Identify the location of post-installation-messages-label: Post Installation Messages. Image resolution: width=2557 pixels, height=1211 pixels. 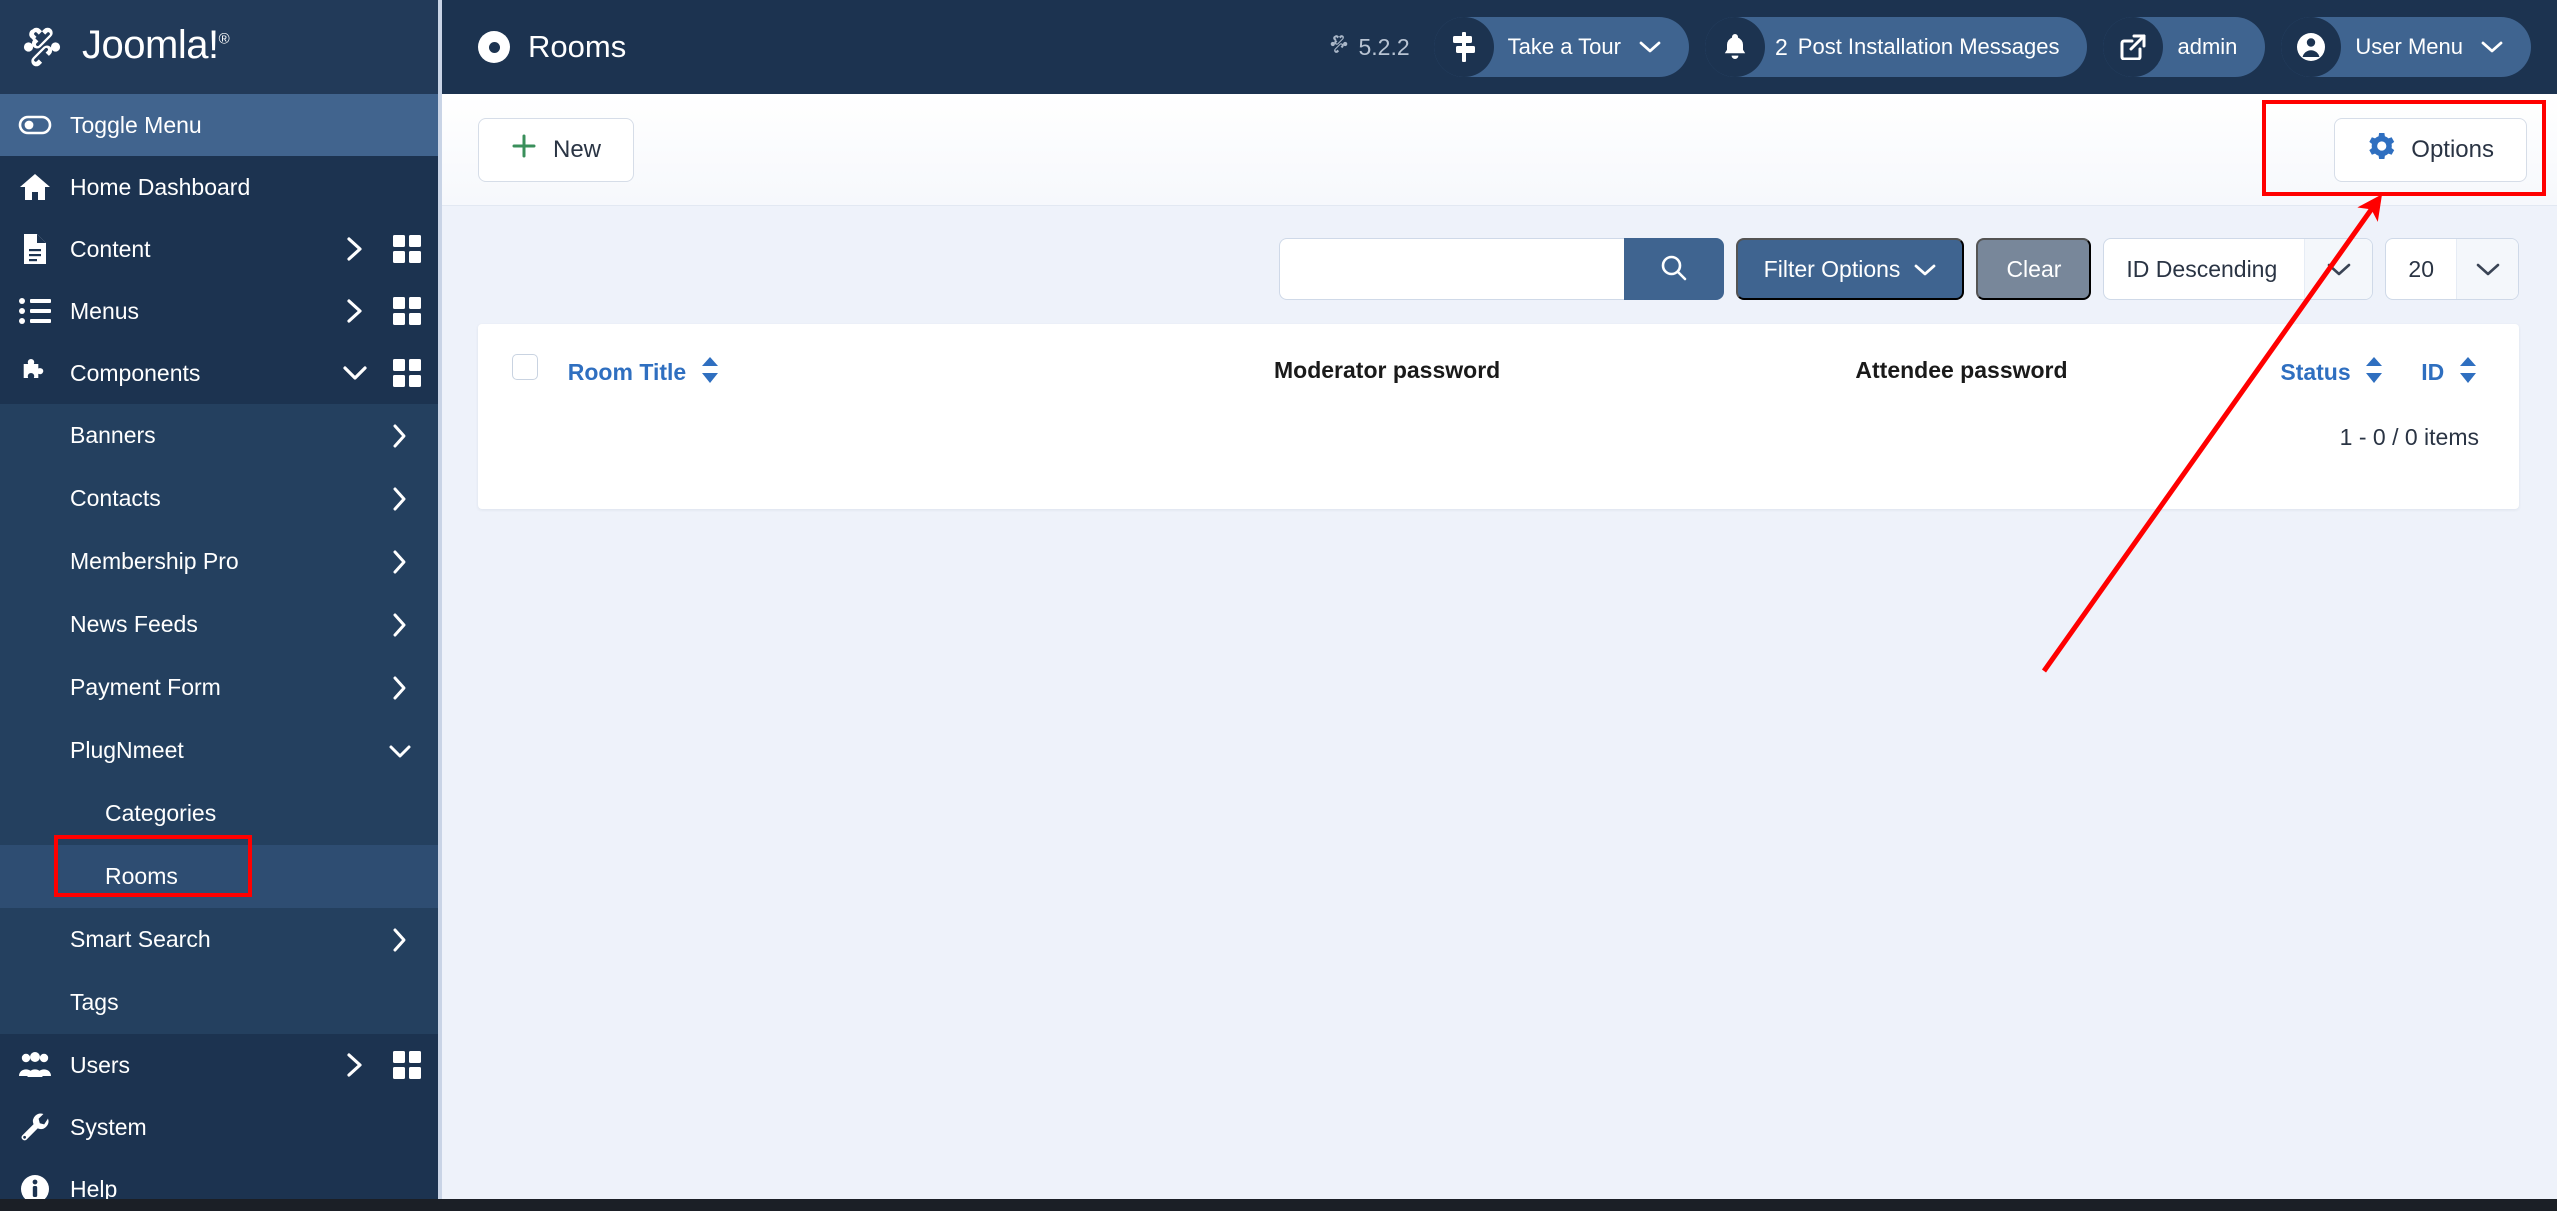
(1928, 46).